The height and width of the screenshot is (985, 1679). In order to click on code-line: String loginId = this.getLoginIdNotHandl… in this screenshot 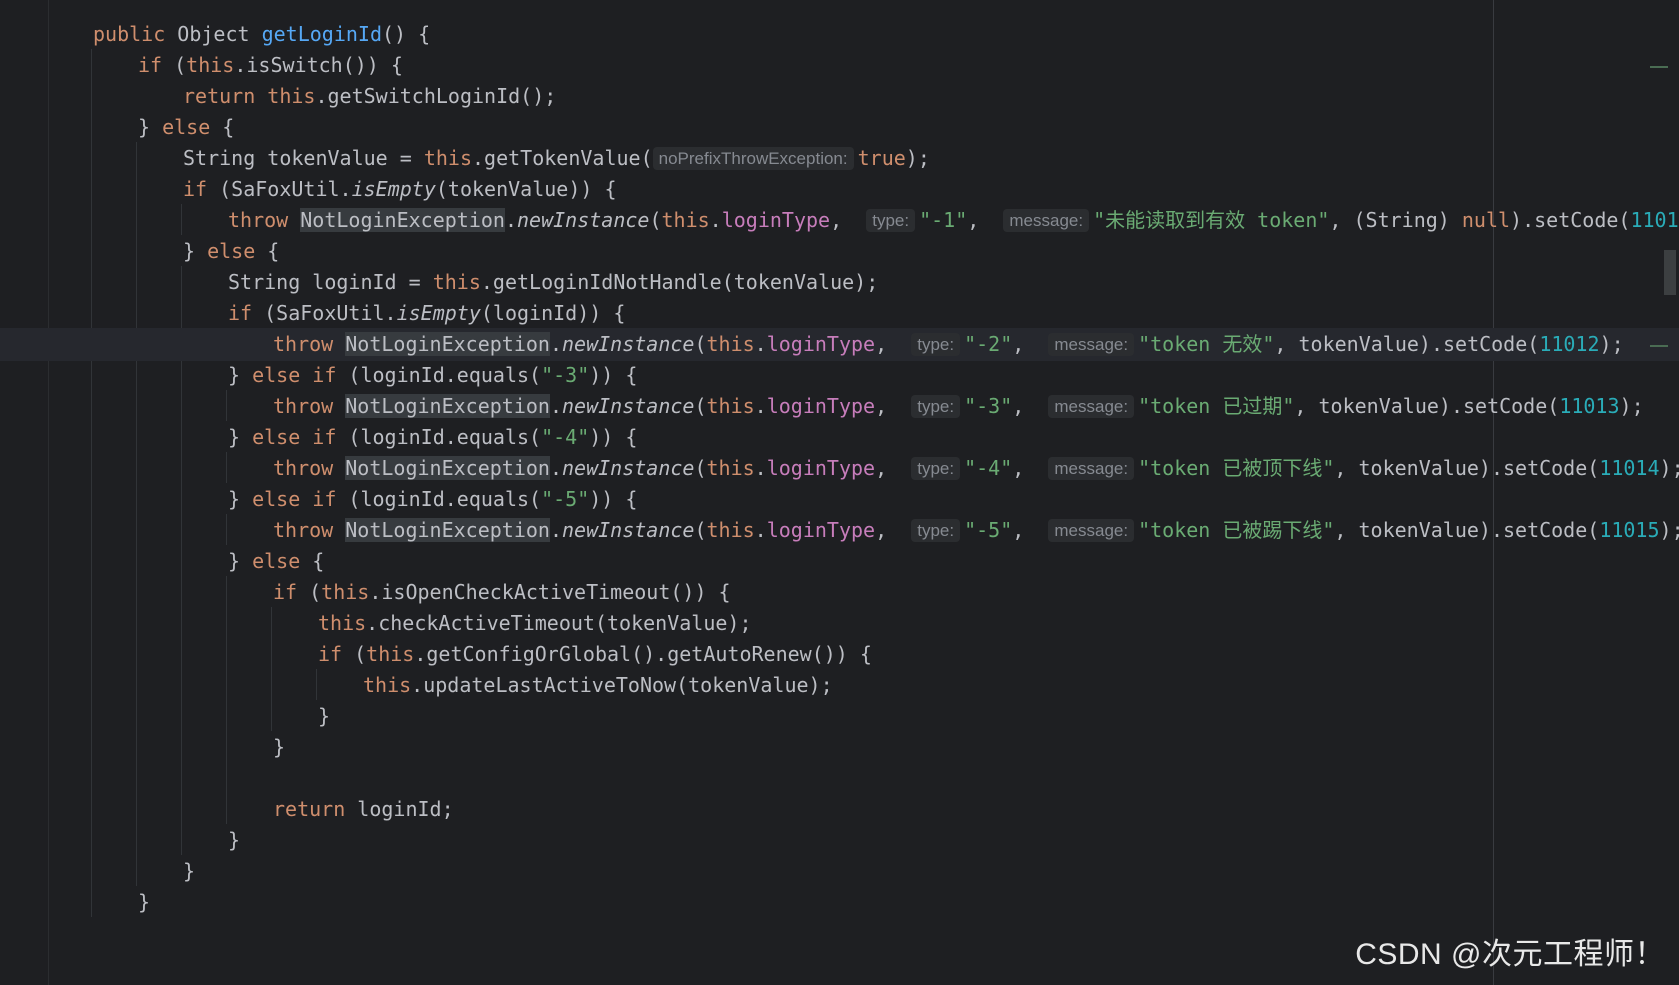, I will do `click(839, 282)`.